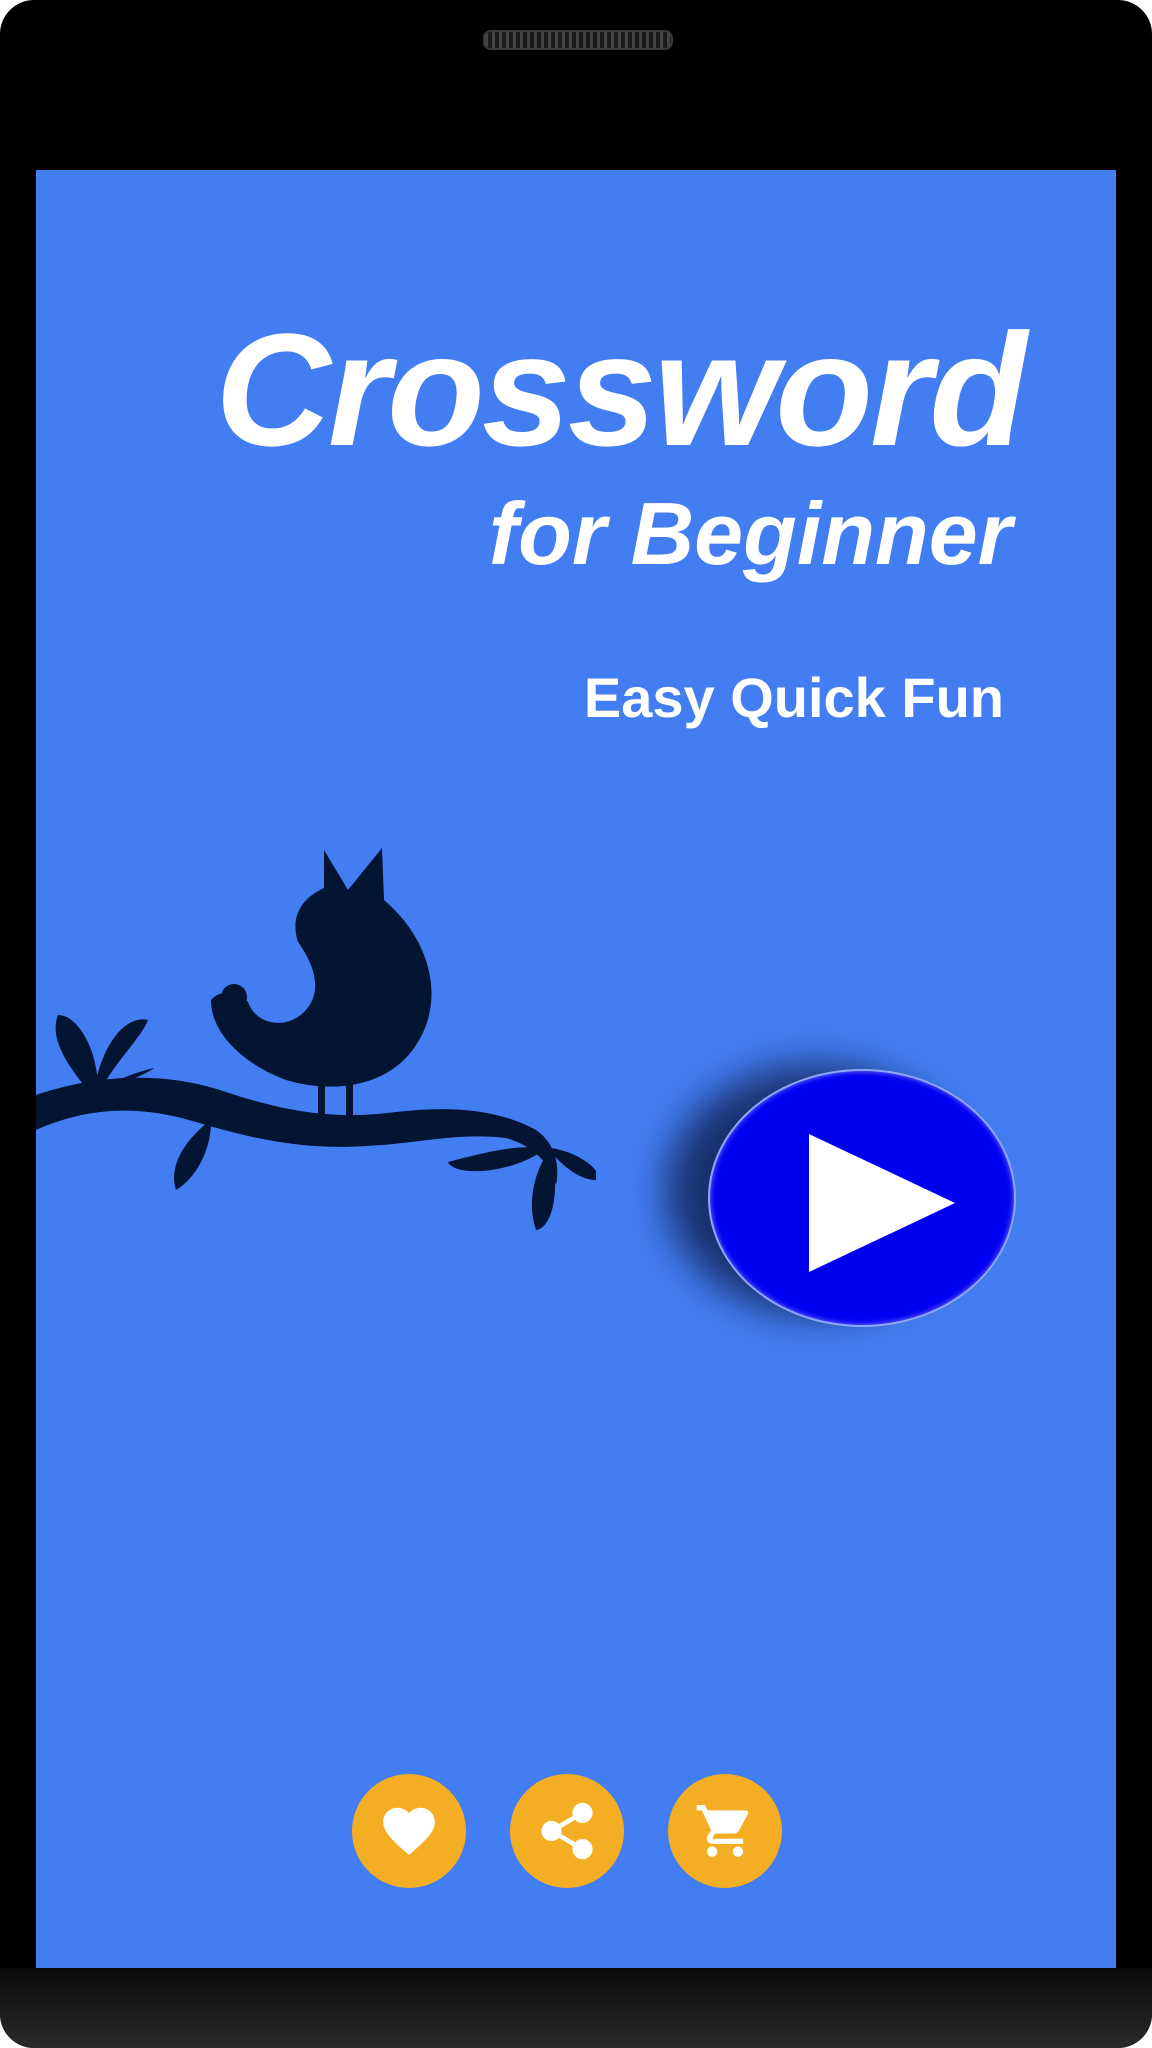  Describe the element at coordinates (750, 533) in the screenshot. I see `app-subtitle: for Beginner` at that location.